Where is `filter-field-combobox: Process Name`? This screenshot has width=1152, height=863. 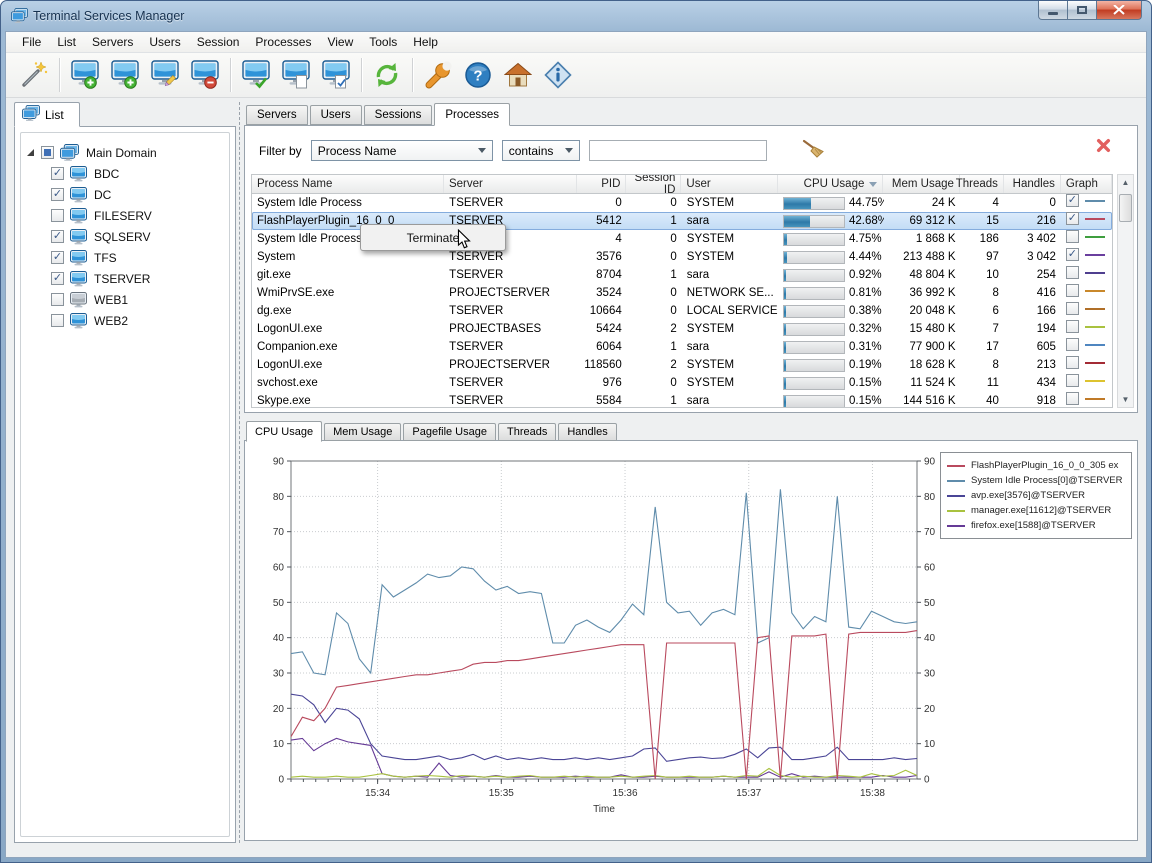 filter-field-combobox: Process Name is located at coordinates (401, 150).